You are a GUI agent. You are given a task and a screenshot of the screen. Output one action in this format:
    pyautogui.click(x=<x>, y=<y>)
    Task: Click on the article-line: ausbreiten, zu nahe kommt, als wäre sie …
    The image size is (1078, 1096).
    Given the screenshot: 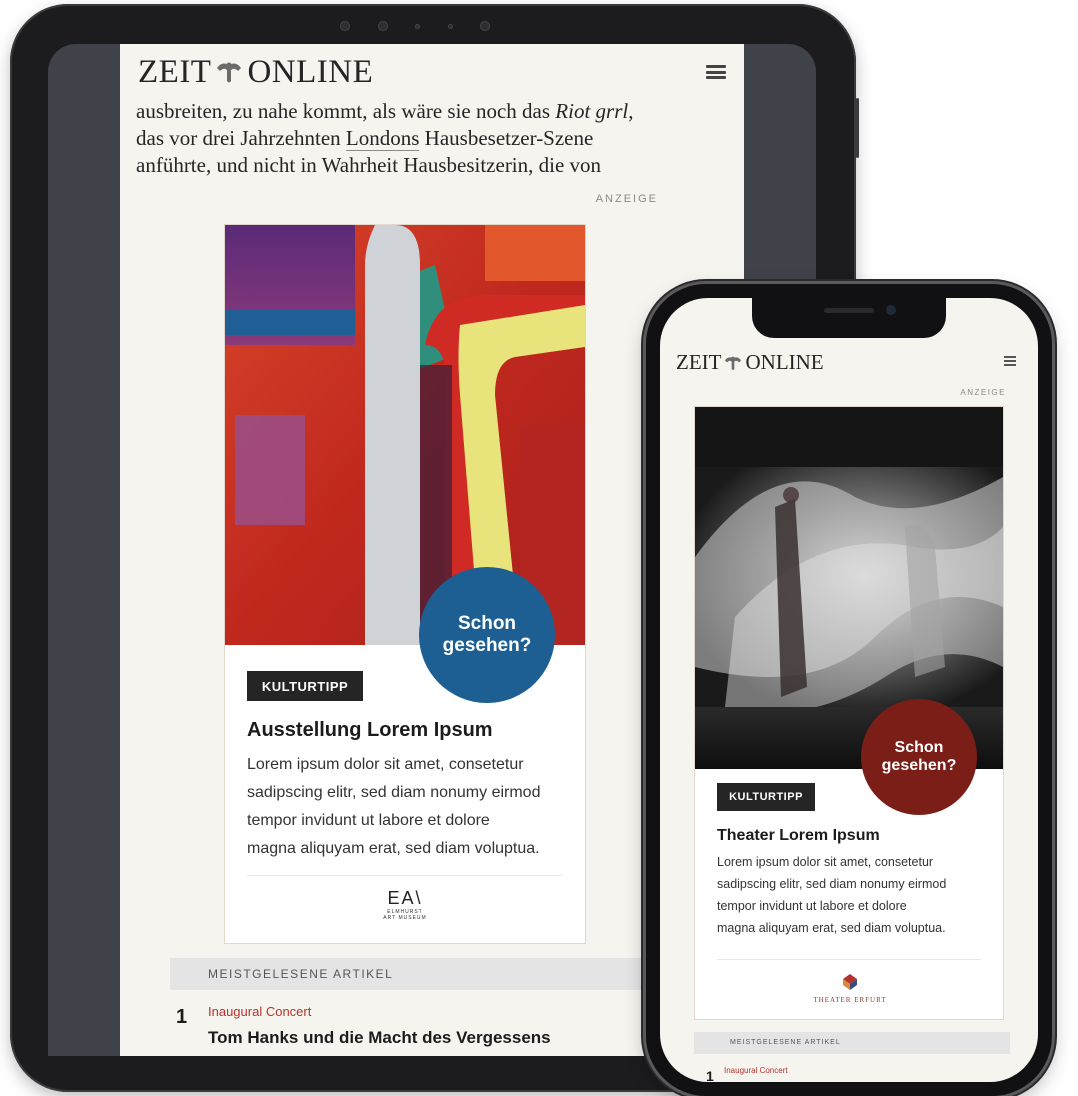 What is the action you would take?
    pyautogui.click(x=385, y=111)
    